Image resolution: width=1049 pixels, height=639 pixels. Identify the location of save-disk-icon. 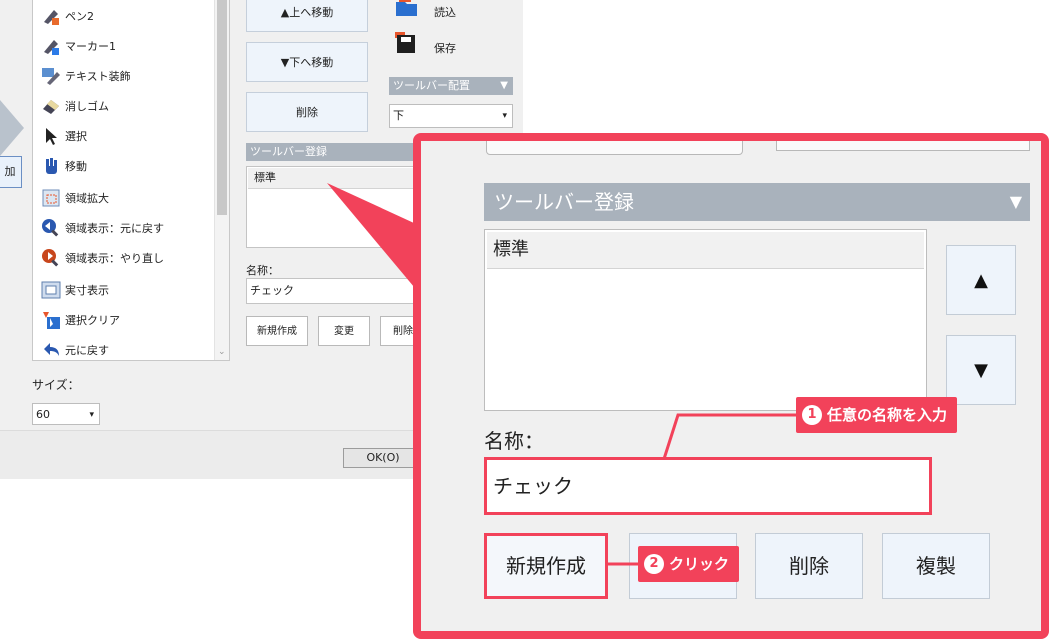
(407, 43).